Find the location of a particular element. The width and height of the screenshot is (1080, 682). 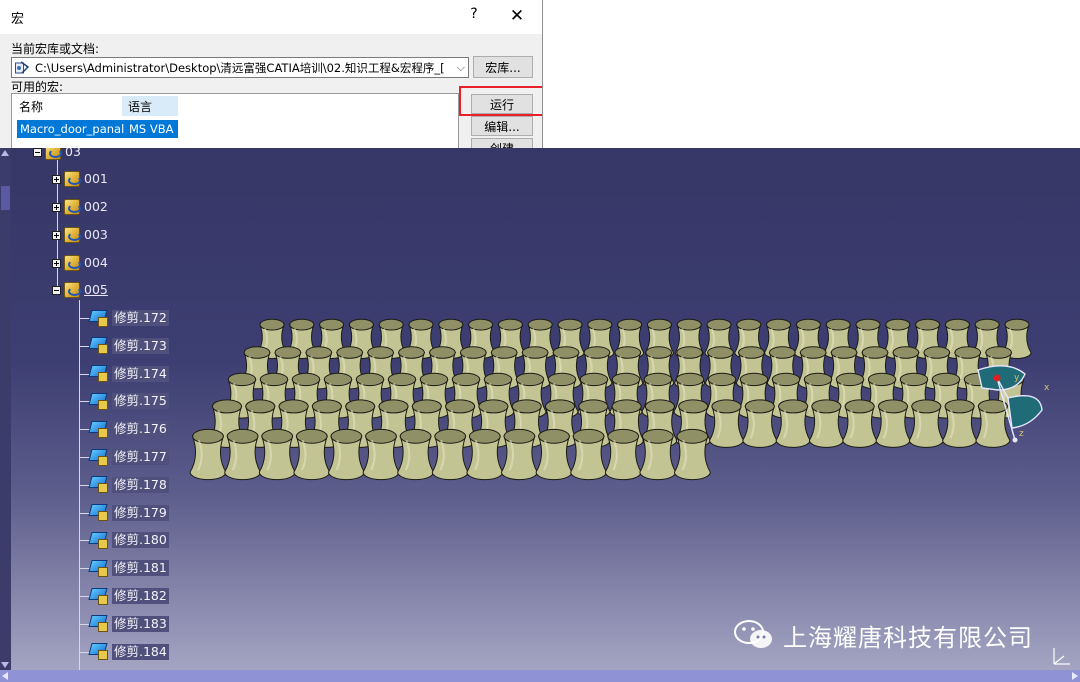

scroll-thumb is located at coordinates (5, 198).